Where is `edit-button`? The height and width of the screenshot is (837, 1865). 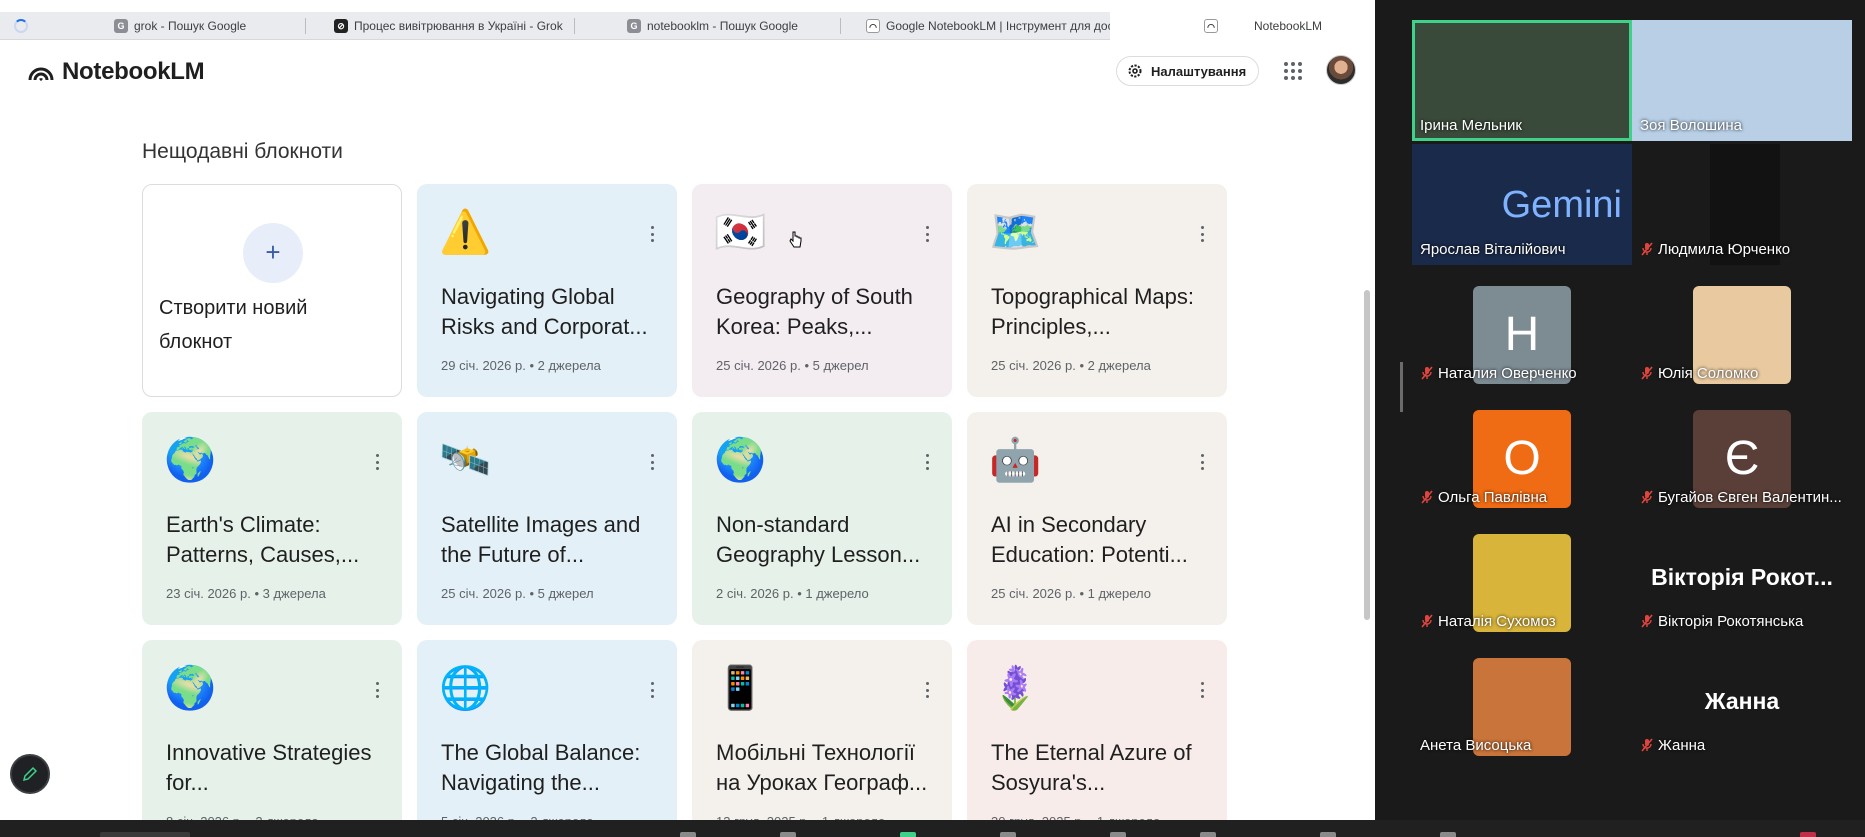 edit-button is located at coordinates (30, 774).